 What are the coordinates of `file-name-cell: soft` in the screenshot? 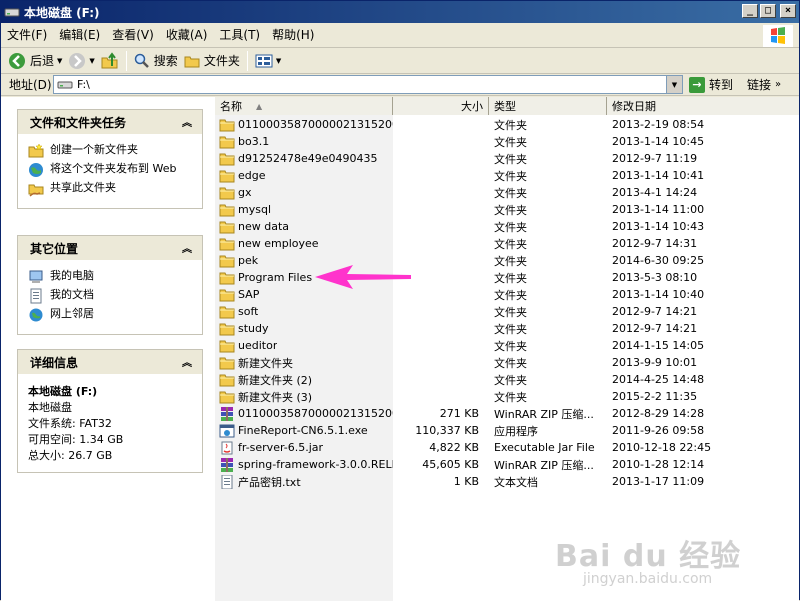 It's located at (304, 312).